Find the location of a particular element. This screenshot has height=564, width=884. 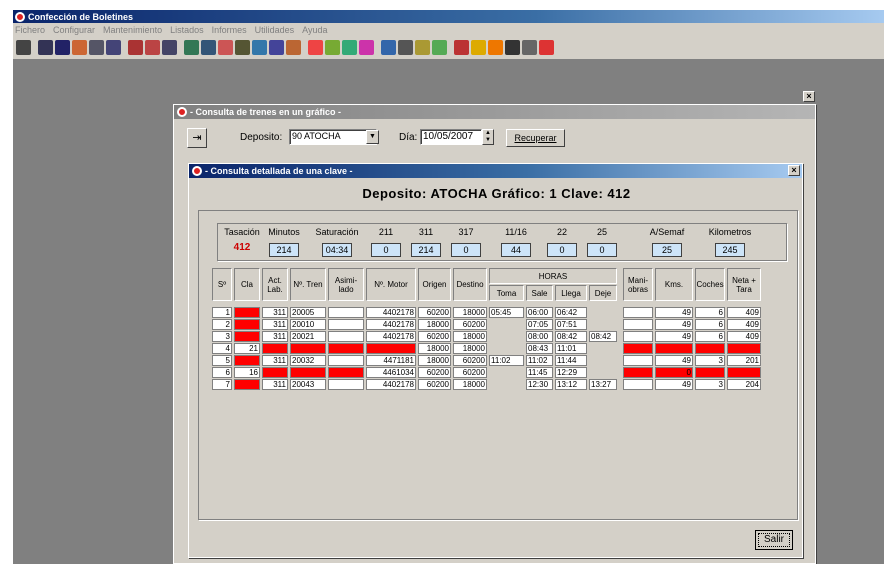

recuperar-button: Recuperar is located at coordinates (535, 138).